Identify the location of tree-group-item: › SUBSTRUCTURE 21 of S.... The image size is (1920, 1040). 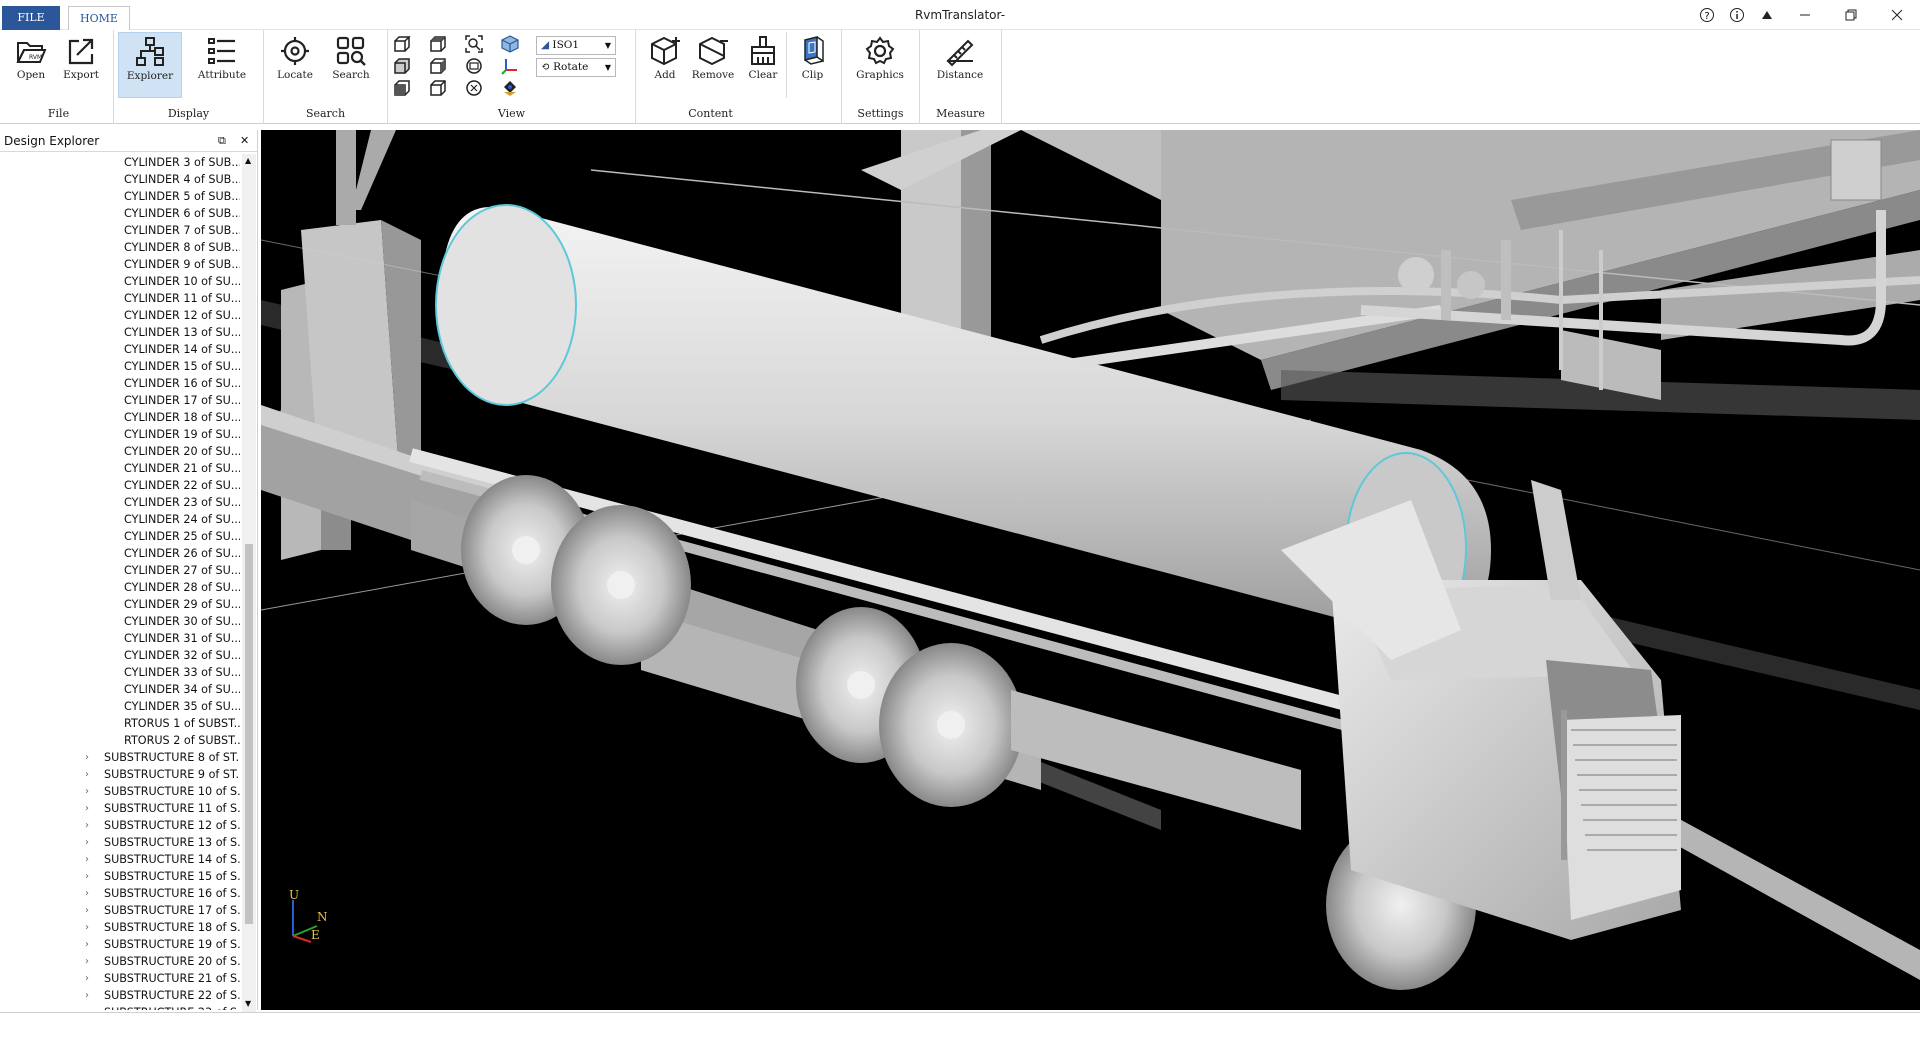
(120, 978).